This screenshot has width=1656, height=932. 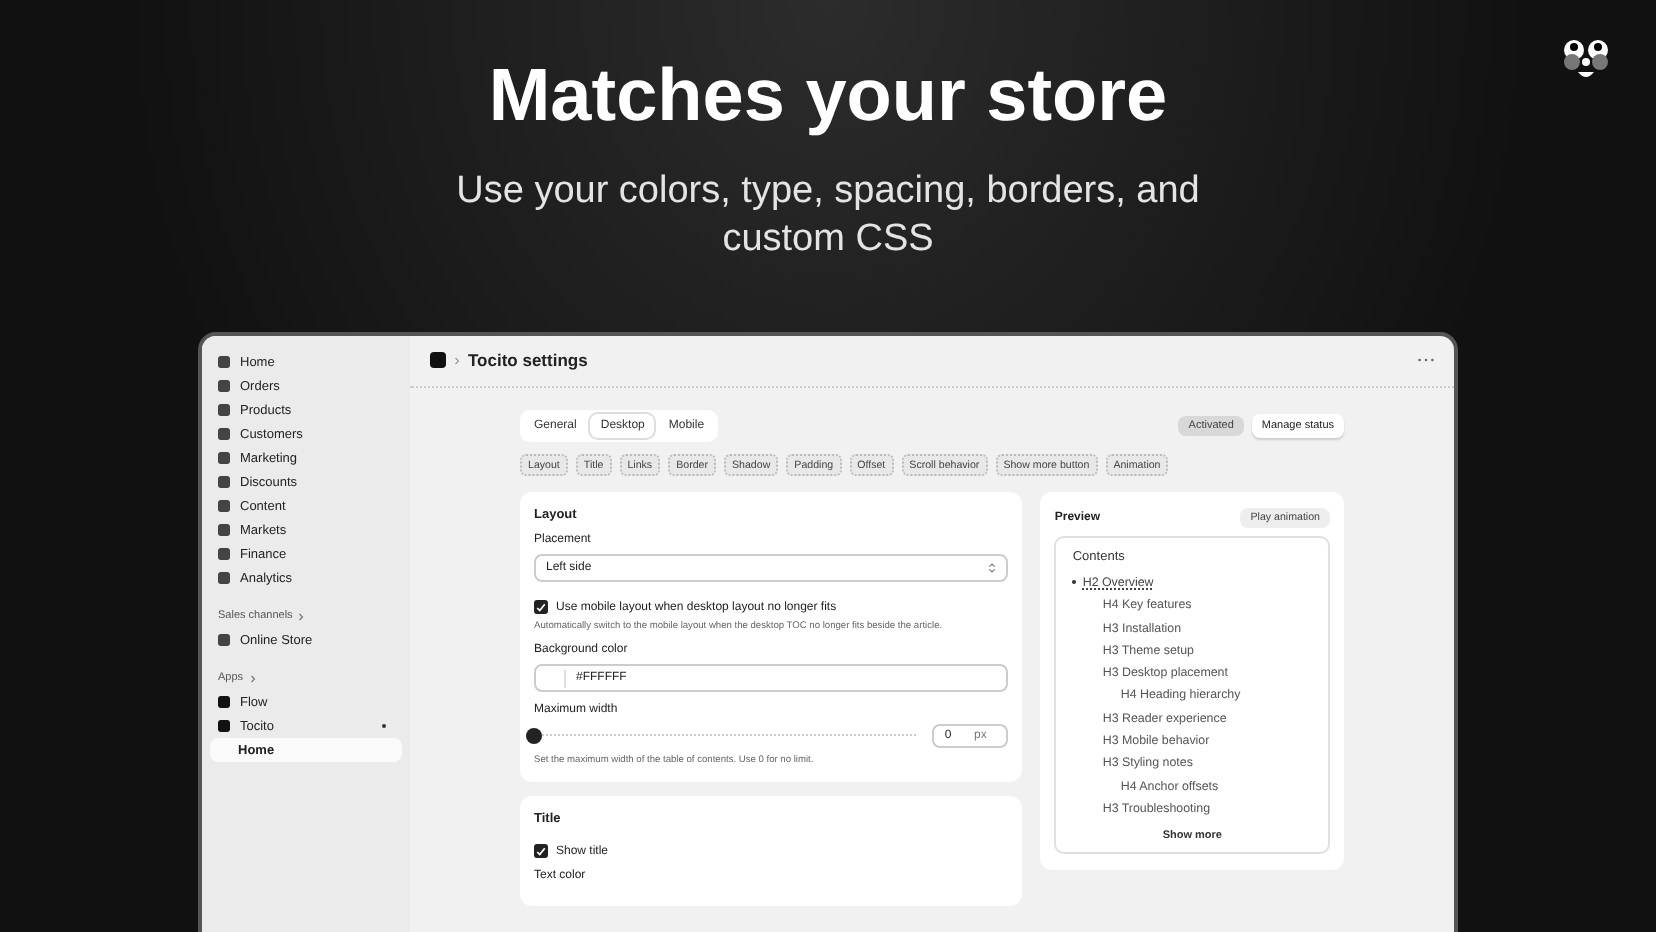 I want to click on hero-title: Matches your store, so click(x=828, y=96).